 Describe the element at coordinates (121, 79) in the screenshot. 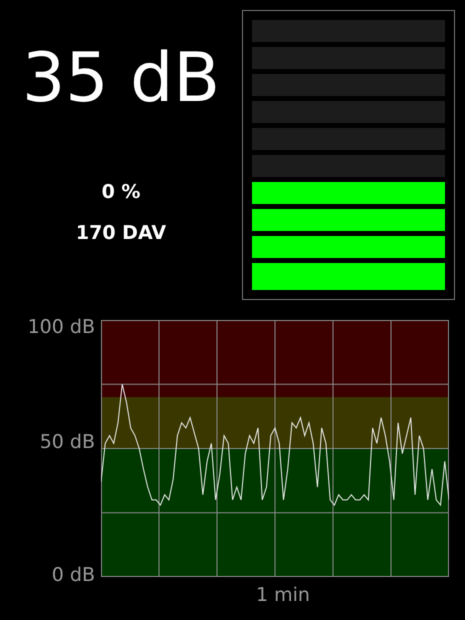

I see `sound-level-reading: 35 dB` at that location.